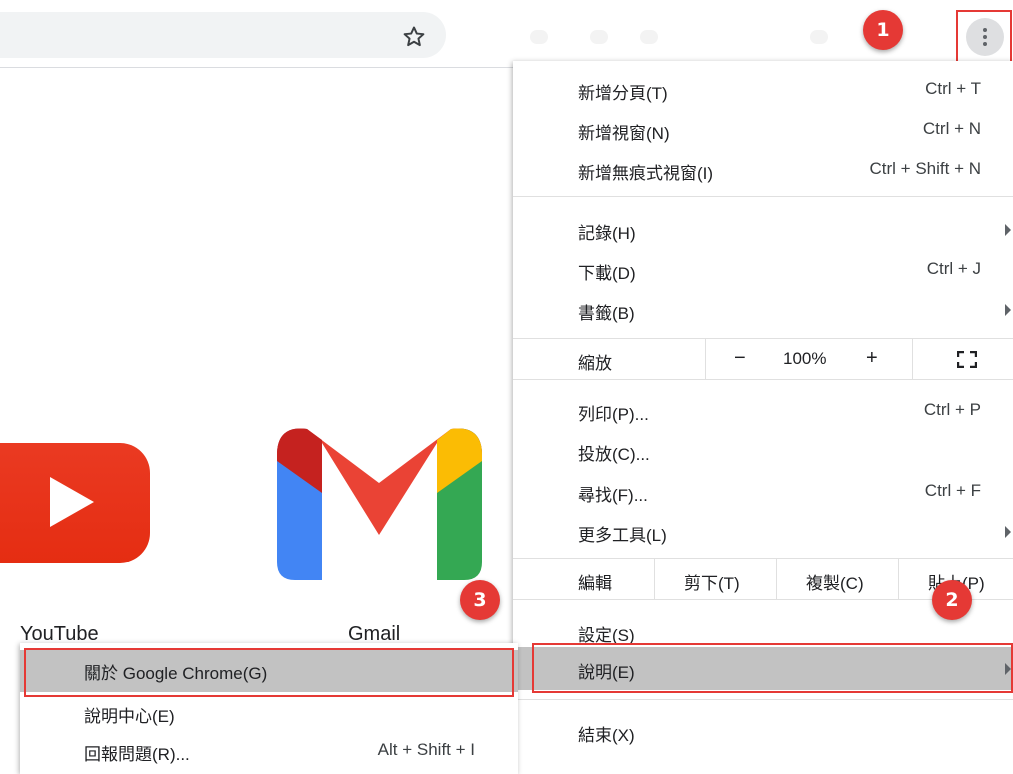 This screenshot has height=774, width=1013. I want to click on zoom-label: 縮放, so click(595, 363).